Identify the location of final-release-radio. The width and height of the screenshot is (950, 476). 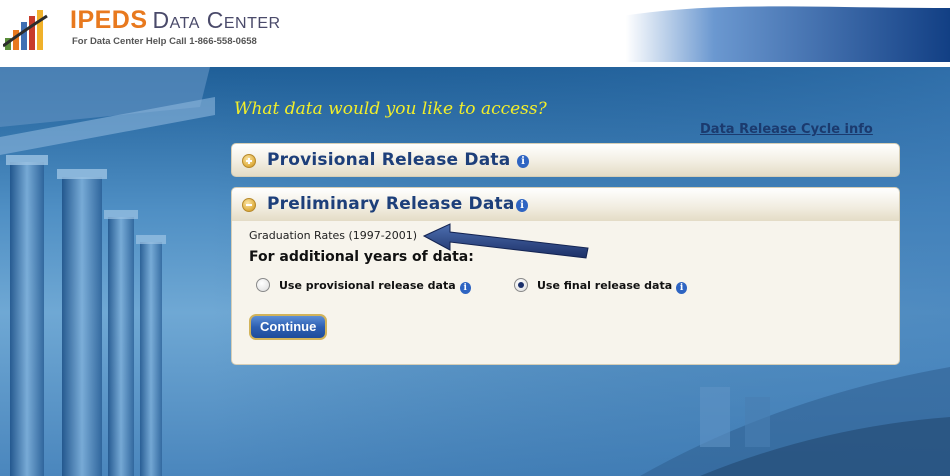
(521, 285).